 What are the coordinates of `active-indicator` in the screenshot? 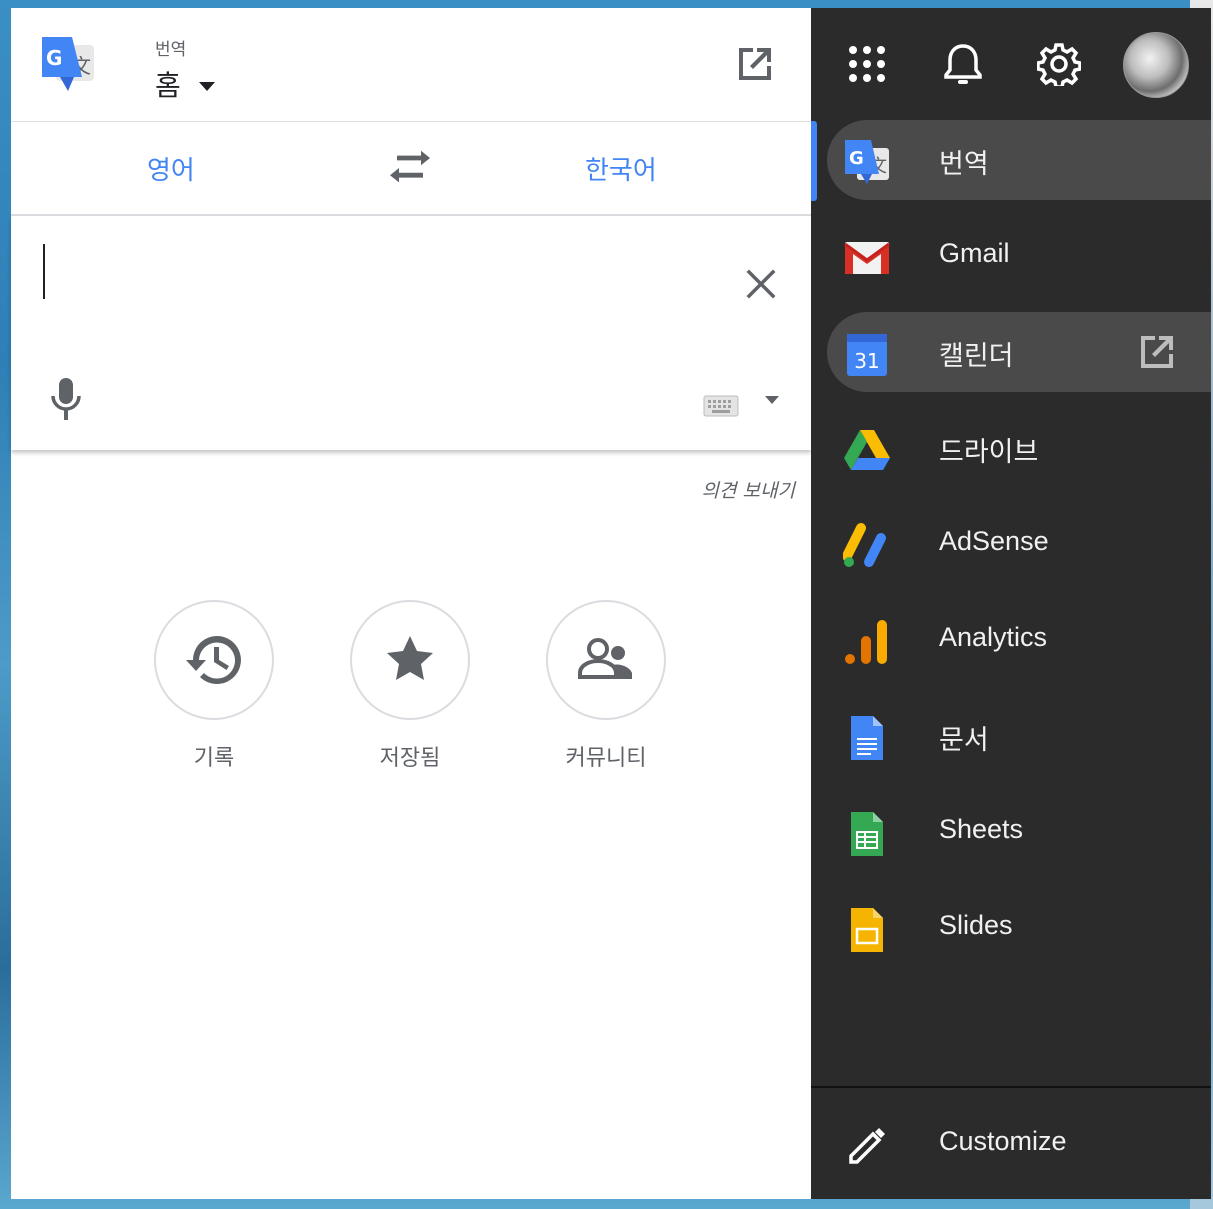 It's located at (814, 161).